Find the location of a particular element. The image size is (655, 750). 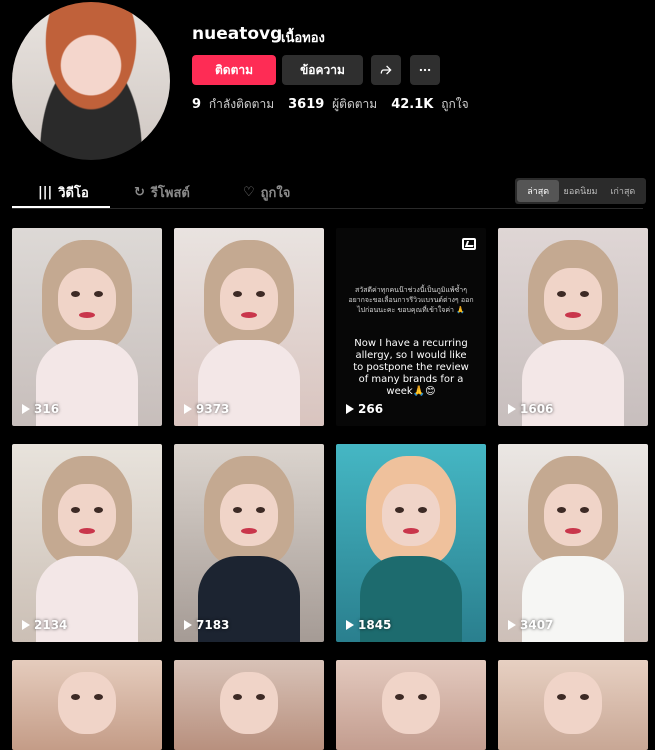

sort-popular: ยอดนิยม is located at coordinates (580, 191).